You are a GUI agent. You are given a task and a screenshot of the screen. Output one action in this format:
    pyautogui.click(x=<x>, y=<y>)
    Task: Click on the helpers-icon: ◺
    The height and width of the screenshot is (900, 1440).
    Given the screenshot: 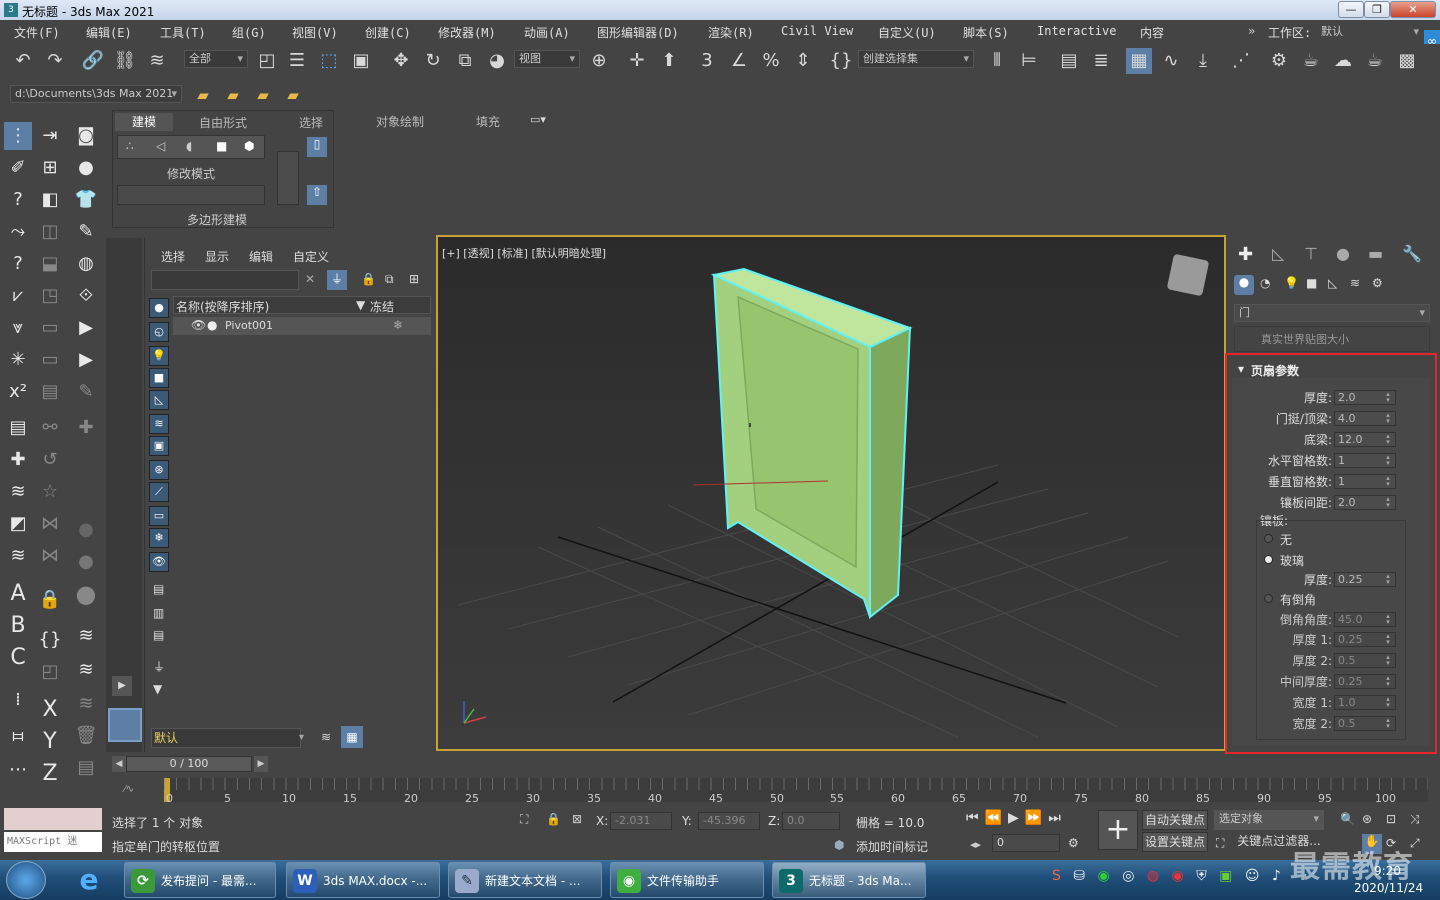 What is the action you would take?
    pyautogui.click(x=1332, y=283)
    